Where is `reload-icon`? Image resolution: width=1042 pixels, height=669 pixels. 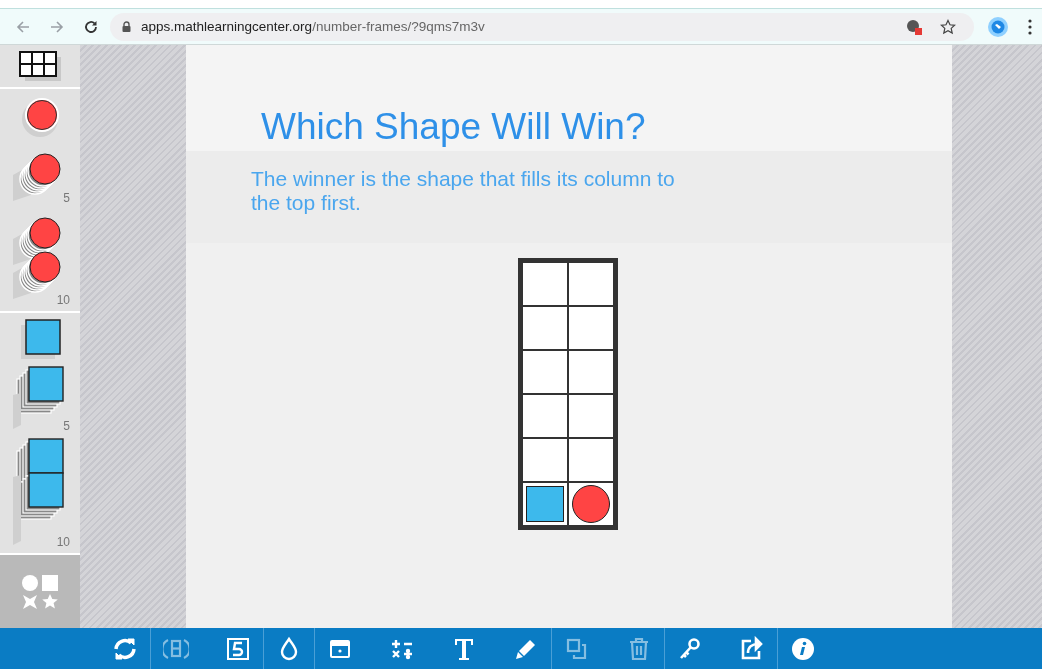
reload-icon is located at coordinates (91, 26).